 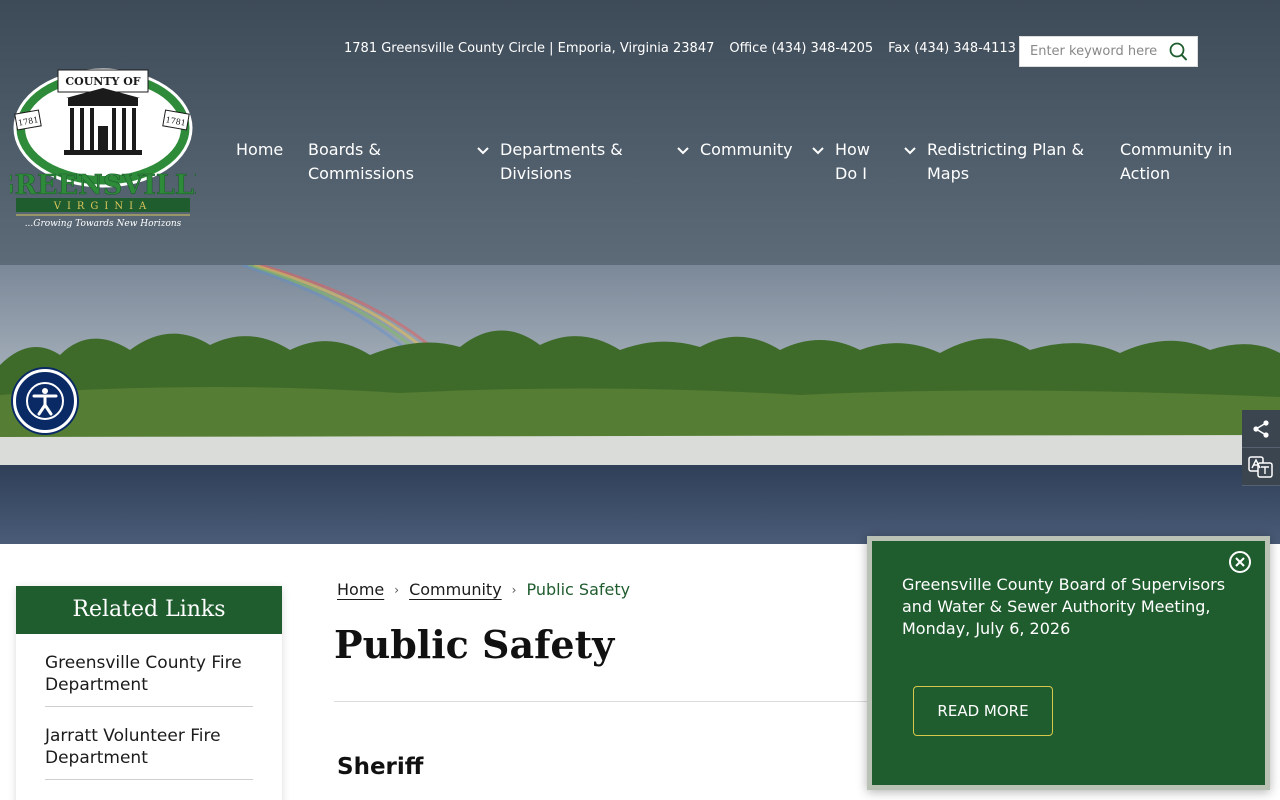 I want to click on breadcrumb-community: Community, so click(x=455, y=589).